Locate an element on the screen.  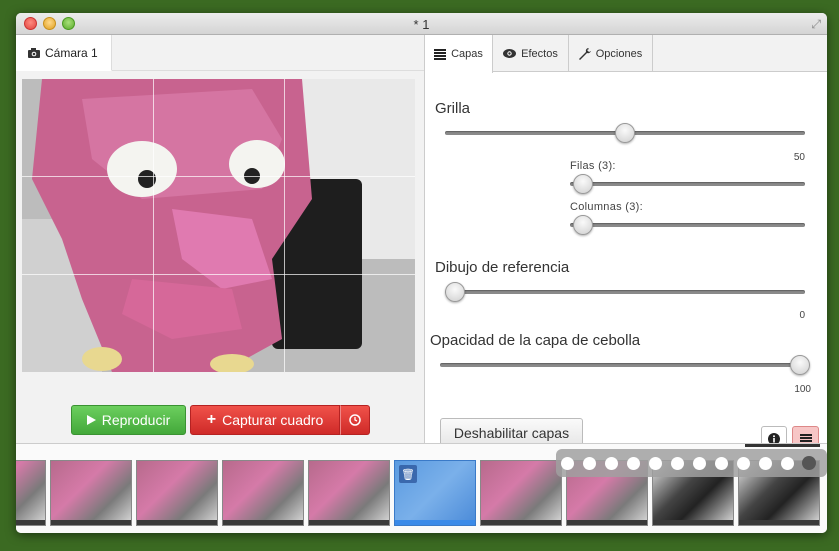
tab-layers-label: Capas is located at coordinates (467, 54).